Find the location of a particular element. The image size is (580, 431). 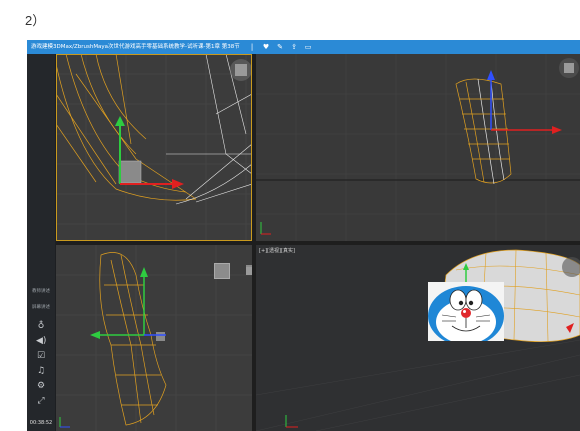

edit-icon: ✎ is located at coordinates (280, 47).